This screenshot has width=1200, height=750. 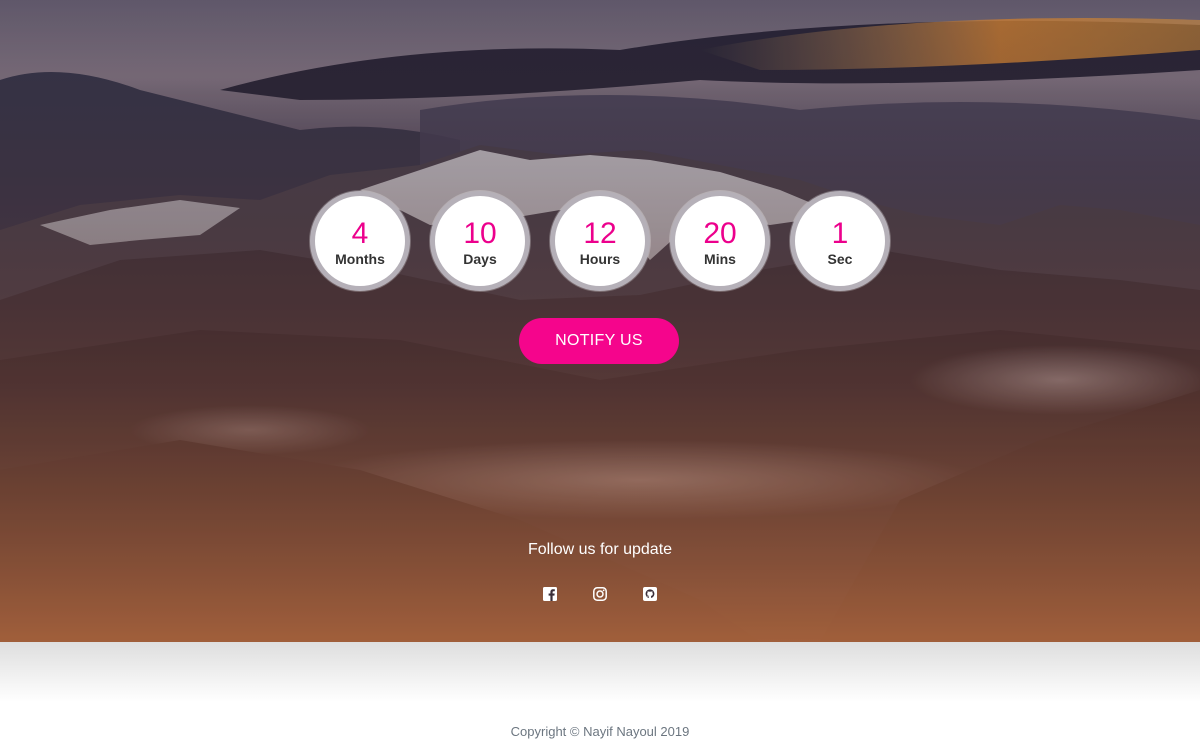 I want to click on countdown: 4 Months 10 Days 12 Hours 20 Mins 1 Sec, so click(x=600, y=241).